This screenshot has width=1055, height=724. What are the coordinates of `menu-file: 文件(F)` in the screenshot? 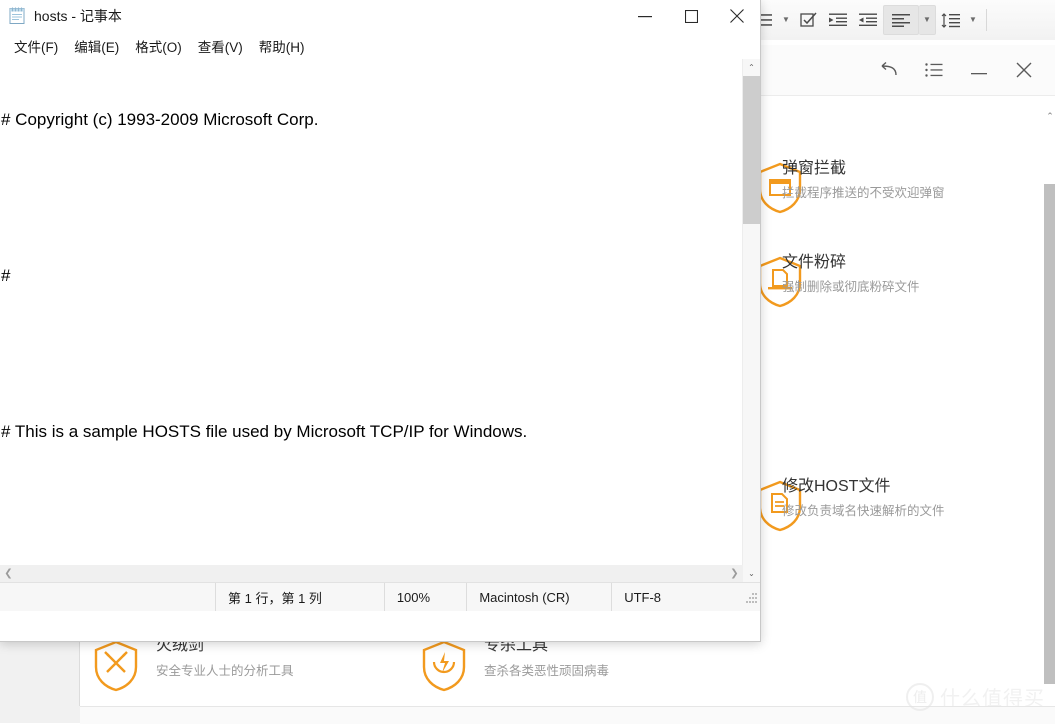 It's located at (36, 46).